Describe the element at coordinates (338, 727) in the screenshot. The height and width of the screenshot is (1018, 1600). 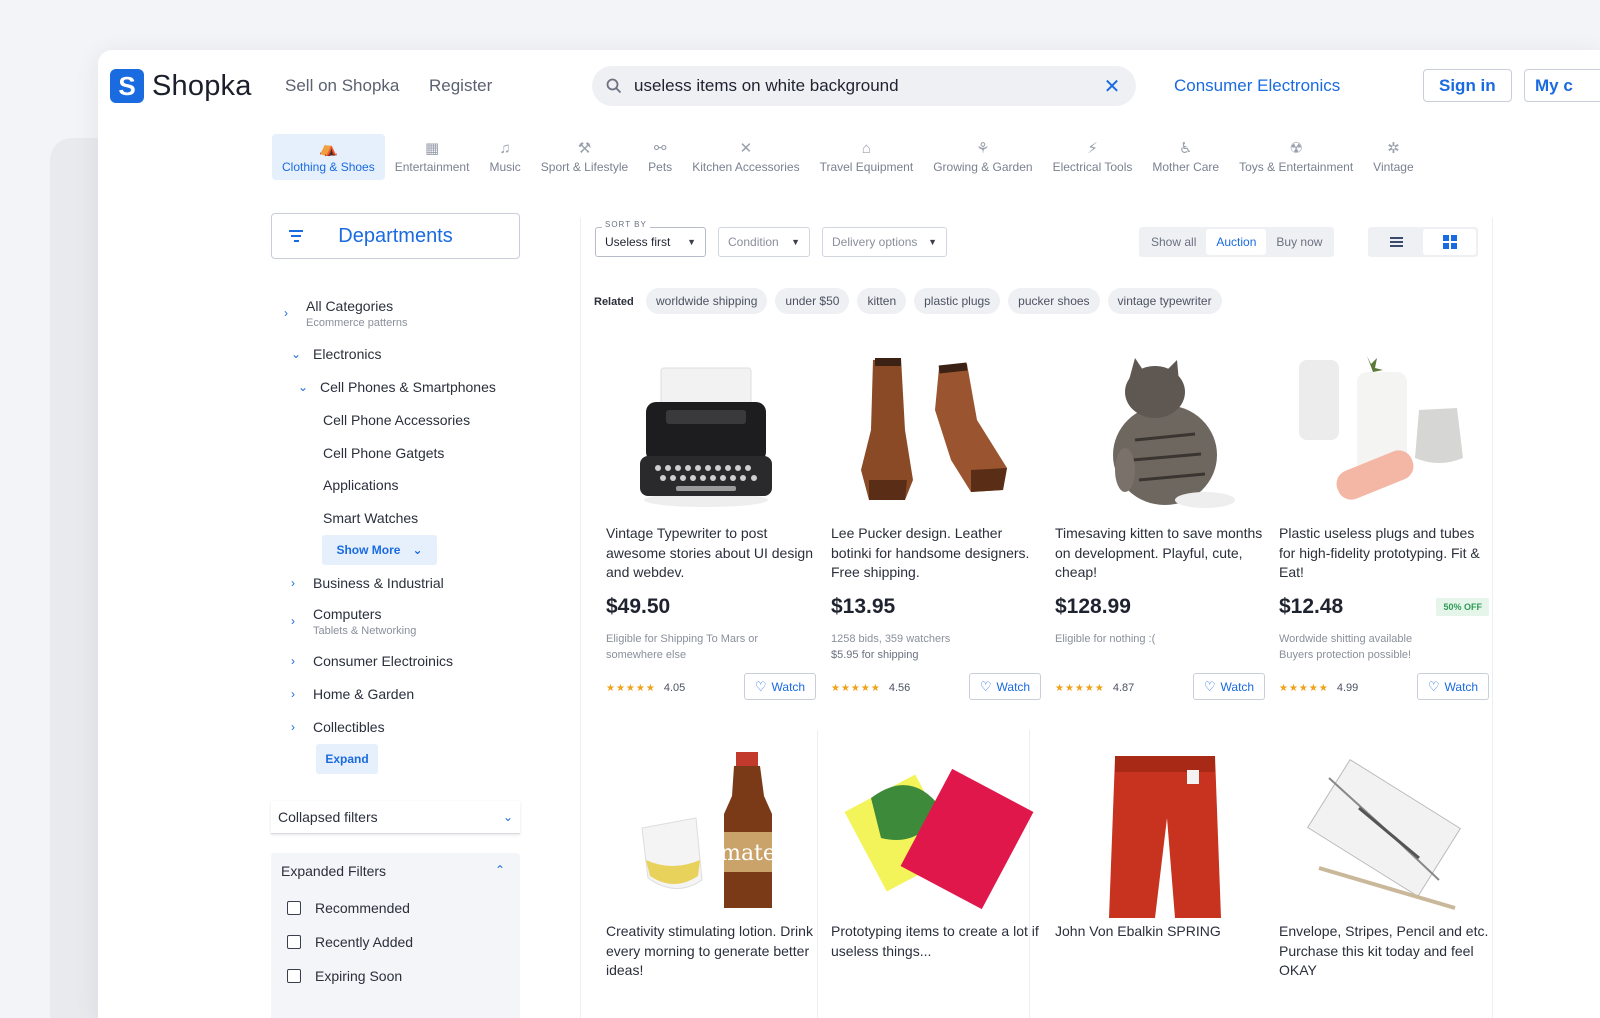
I see `tree-collectibles: › Collectibles` at that location.